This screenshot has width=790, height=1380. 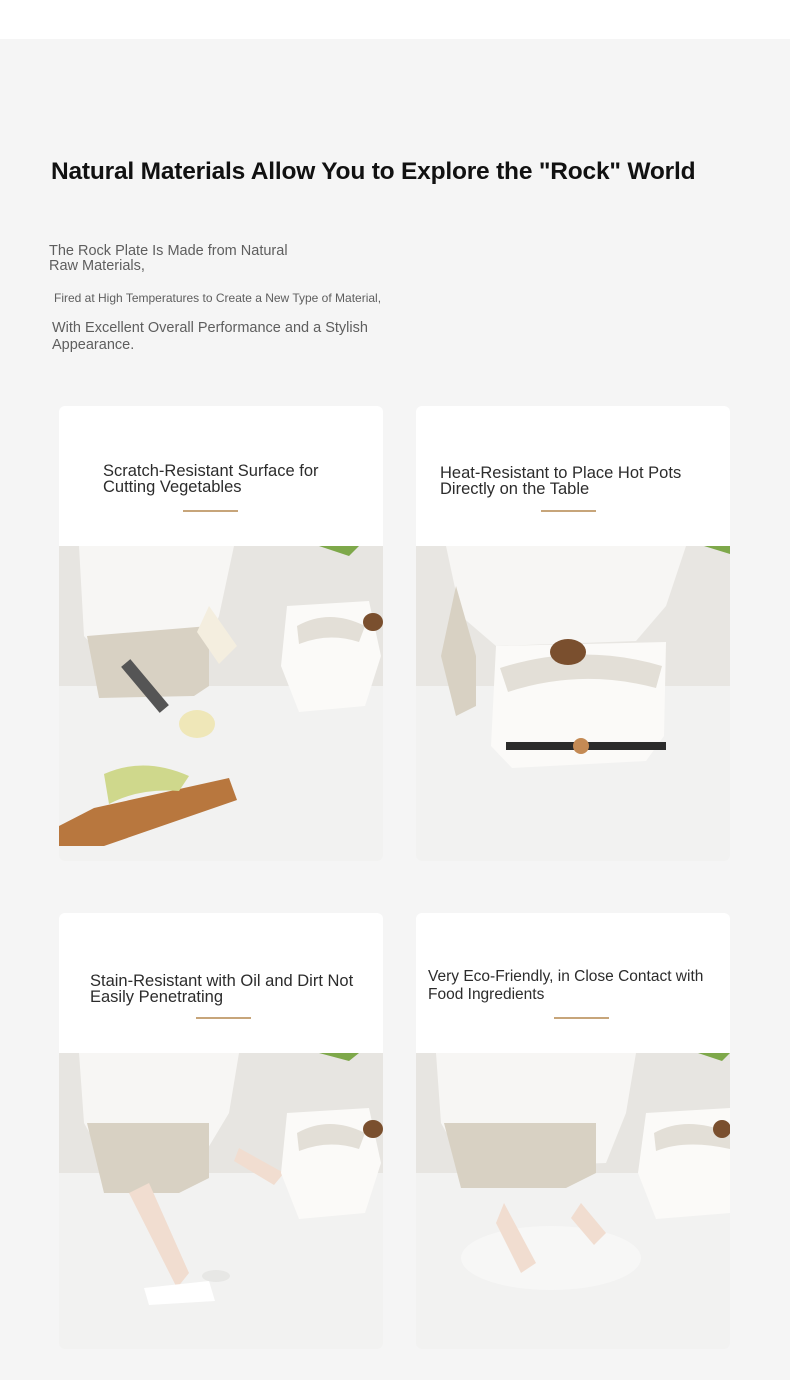 I want to click on kneading-dough-illustration, so click(x=573, y=1201).